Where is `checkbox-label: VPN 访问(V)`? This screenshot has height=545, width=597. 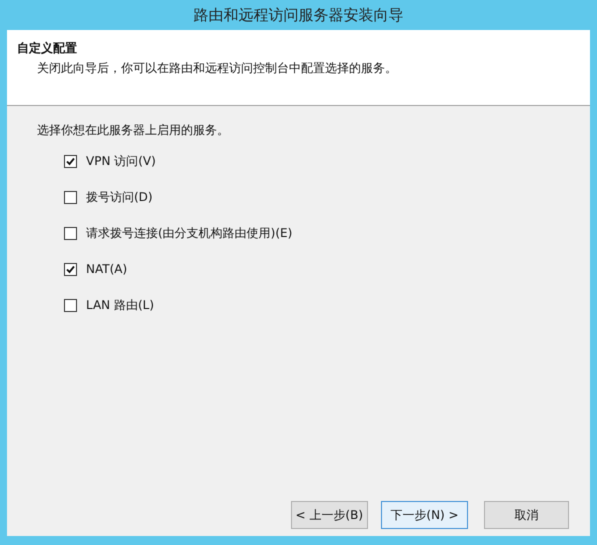
checkbox-label: VPN 访问(V) is located at coordinates (121, 161).